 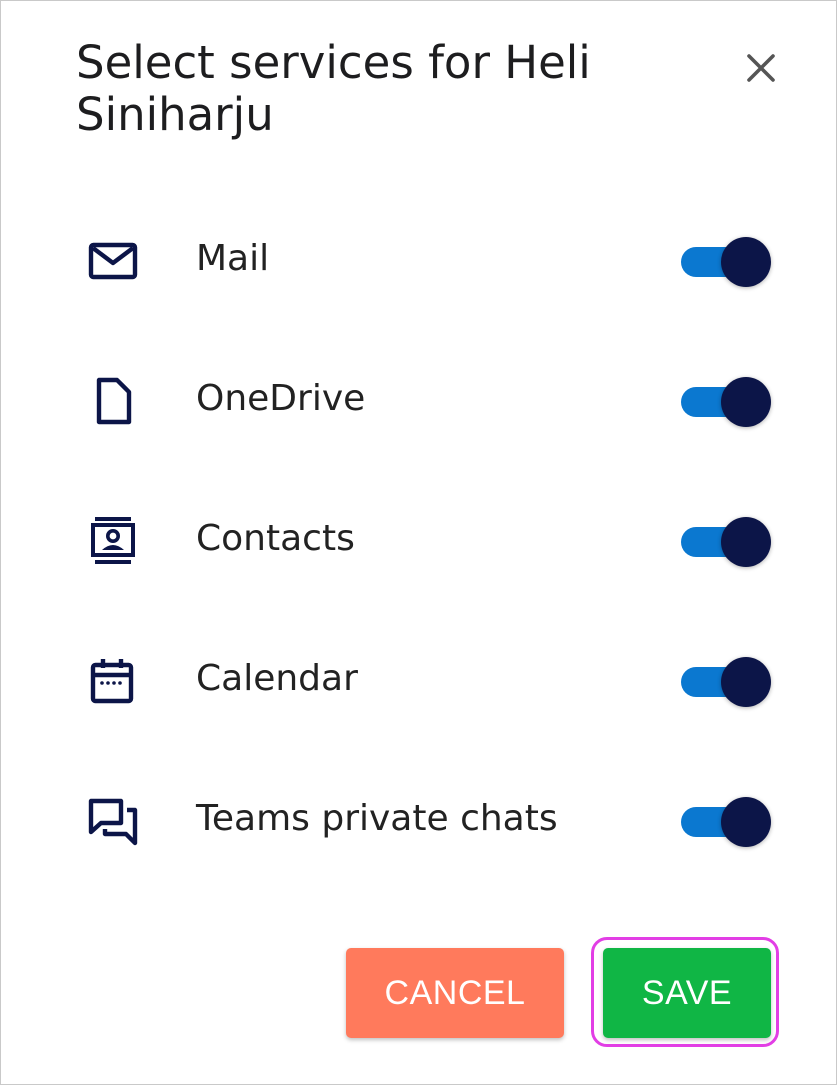 What do you see at coordinates (377, 818) in the screenshot?
I see `service-label-teams-private-chats: Teams private chats` at bounding box center [377, 818].